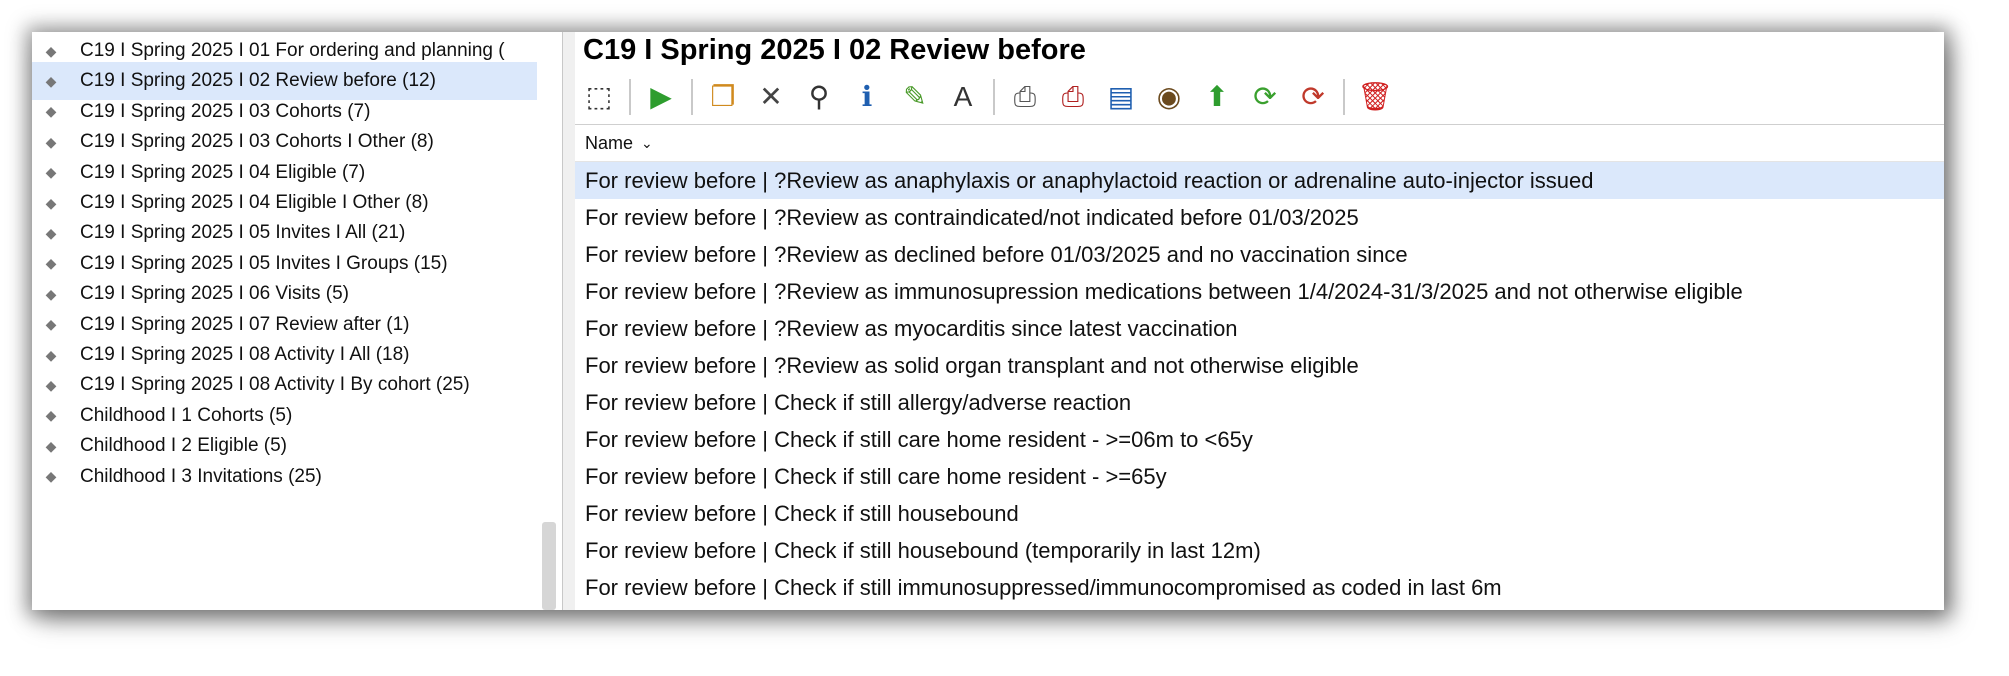 This screenshot has width=2009, height=676. Describe the element at coordinates (647, 142) in the screenshot. I see `chevron-down-icon: ⌄` at that location.